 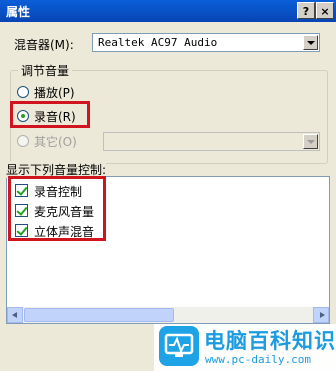 What do you see at coordinates (325, 10) in the screenshot?
I see `close-button: ×` at bounding box center [325, 10].